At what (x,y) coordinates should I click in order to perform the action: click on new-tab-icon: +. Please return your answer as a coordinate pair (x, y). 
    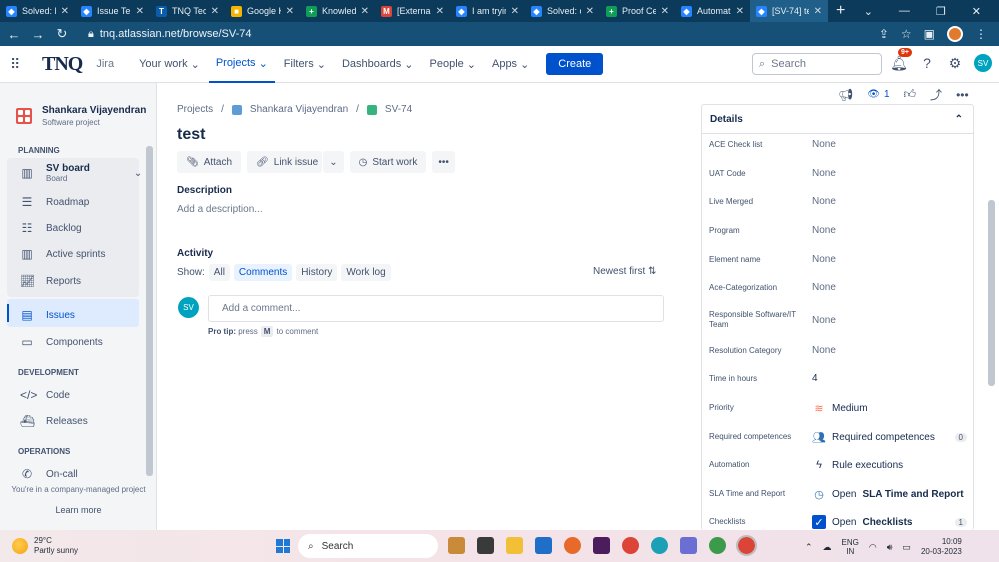
    Looking at the image, I should click on (840, 11).